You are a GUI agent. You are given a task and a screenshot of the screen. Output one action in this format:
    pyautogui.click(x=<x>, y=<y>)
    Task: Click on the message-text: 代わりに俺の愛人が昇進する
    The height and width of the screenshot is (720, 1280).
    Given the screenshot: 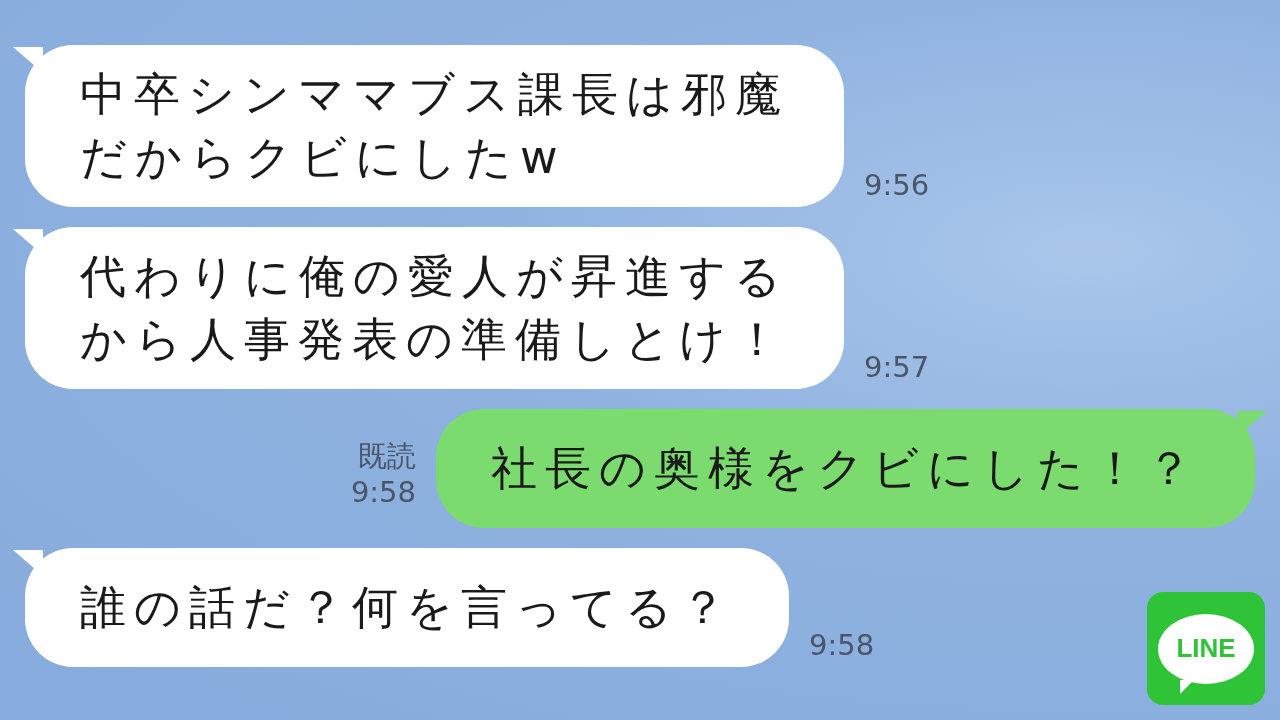 What is the action you would take?
    pyautogui.click(x=434, y=276)
    